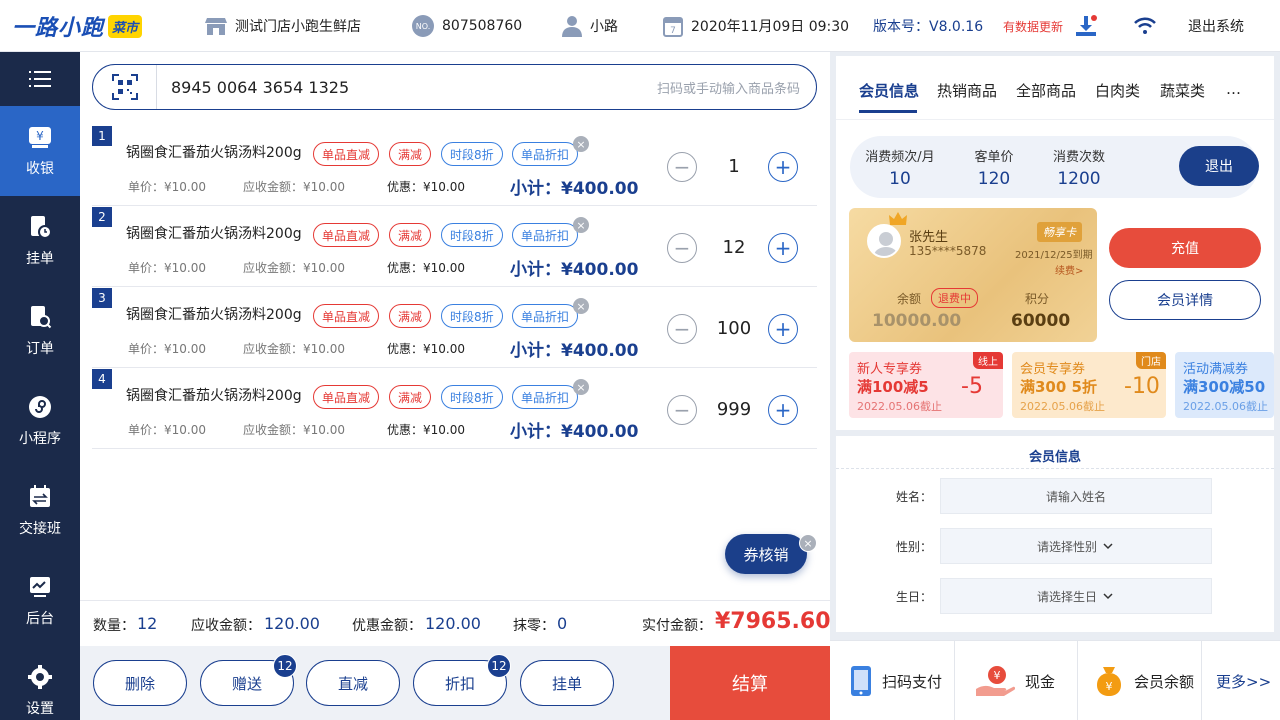  Describe the element at coordinates (1078, 157) in the screenshot. I see `stat-label: 消费次数` at that location.